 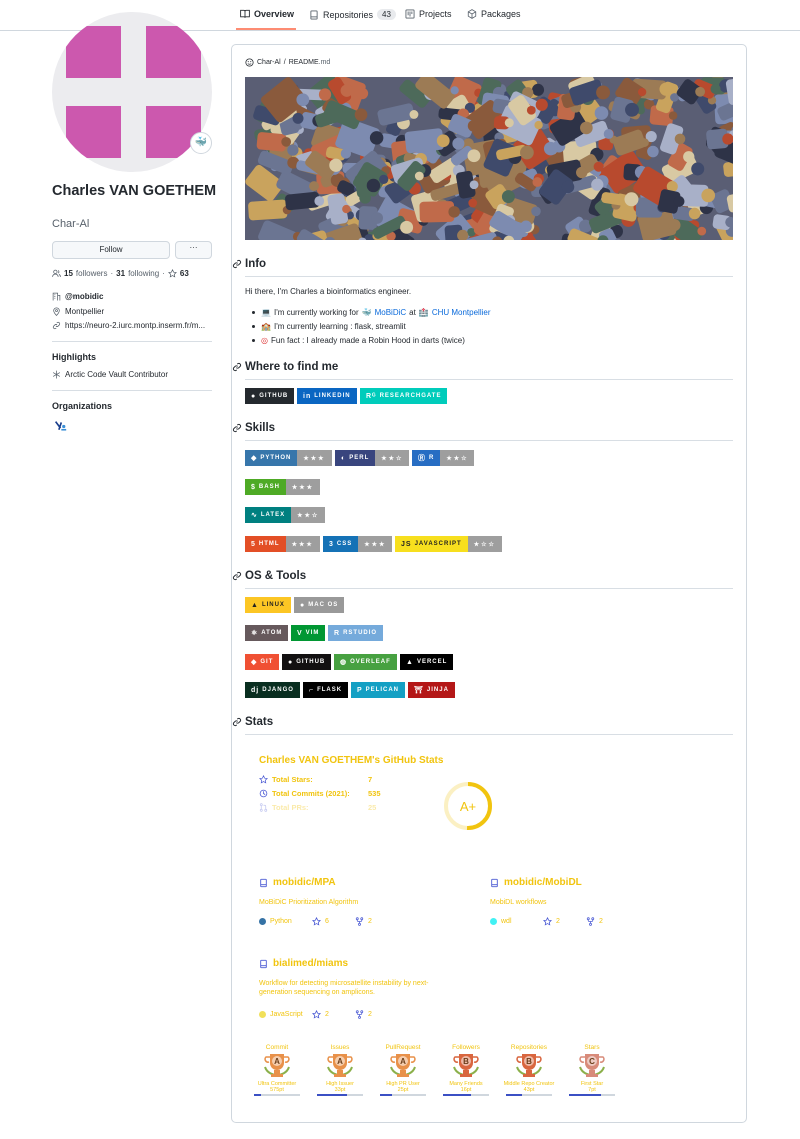 I want to click on following-label: following, so click(x=143, y=273).